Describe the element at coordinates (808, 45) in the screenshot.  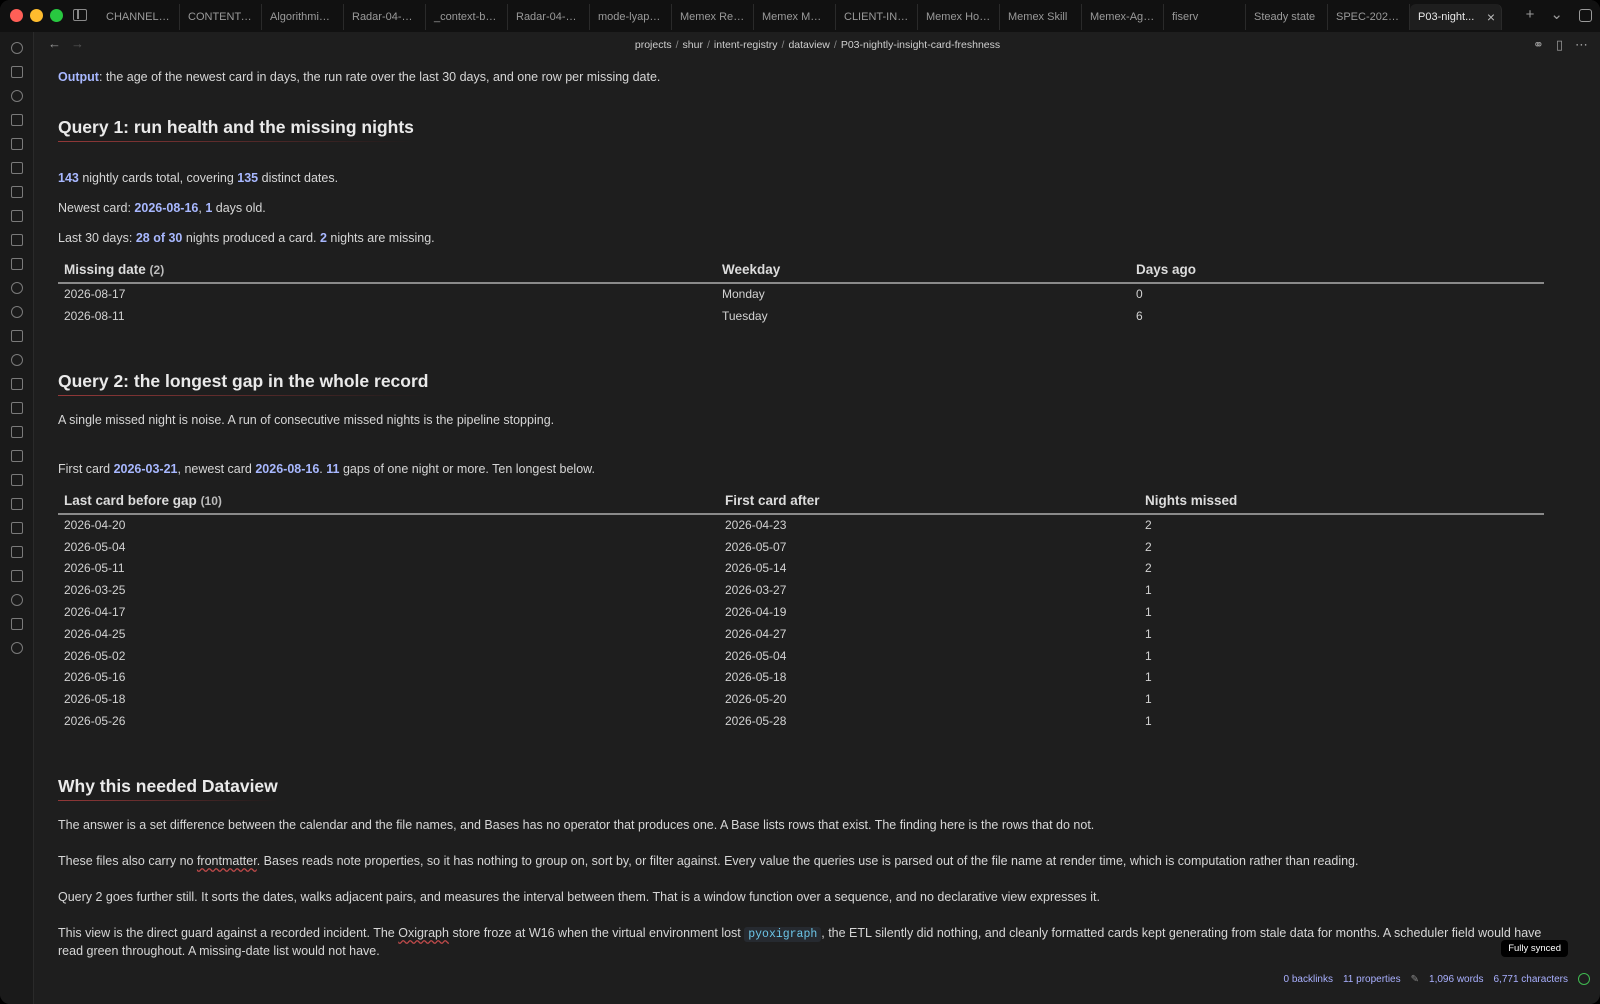
I see `breadcrumb-item: dataview` at that location.